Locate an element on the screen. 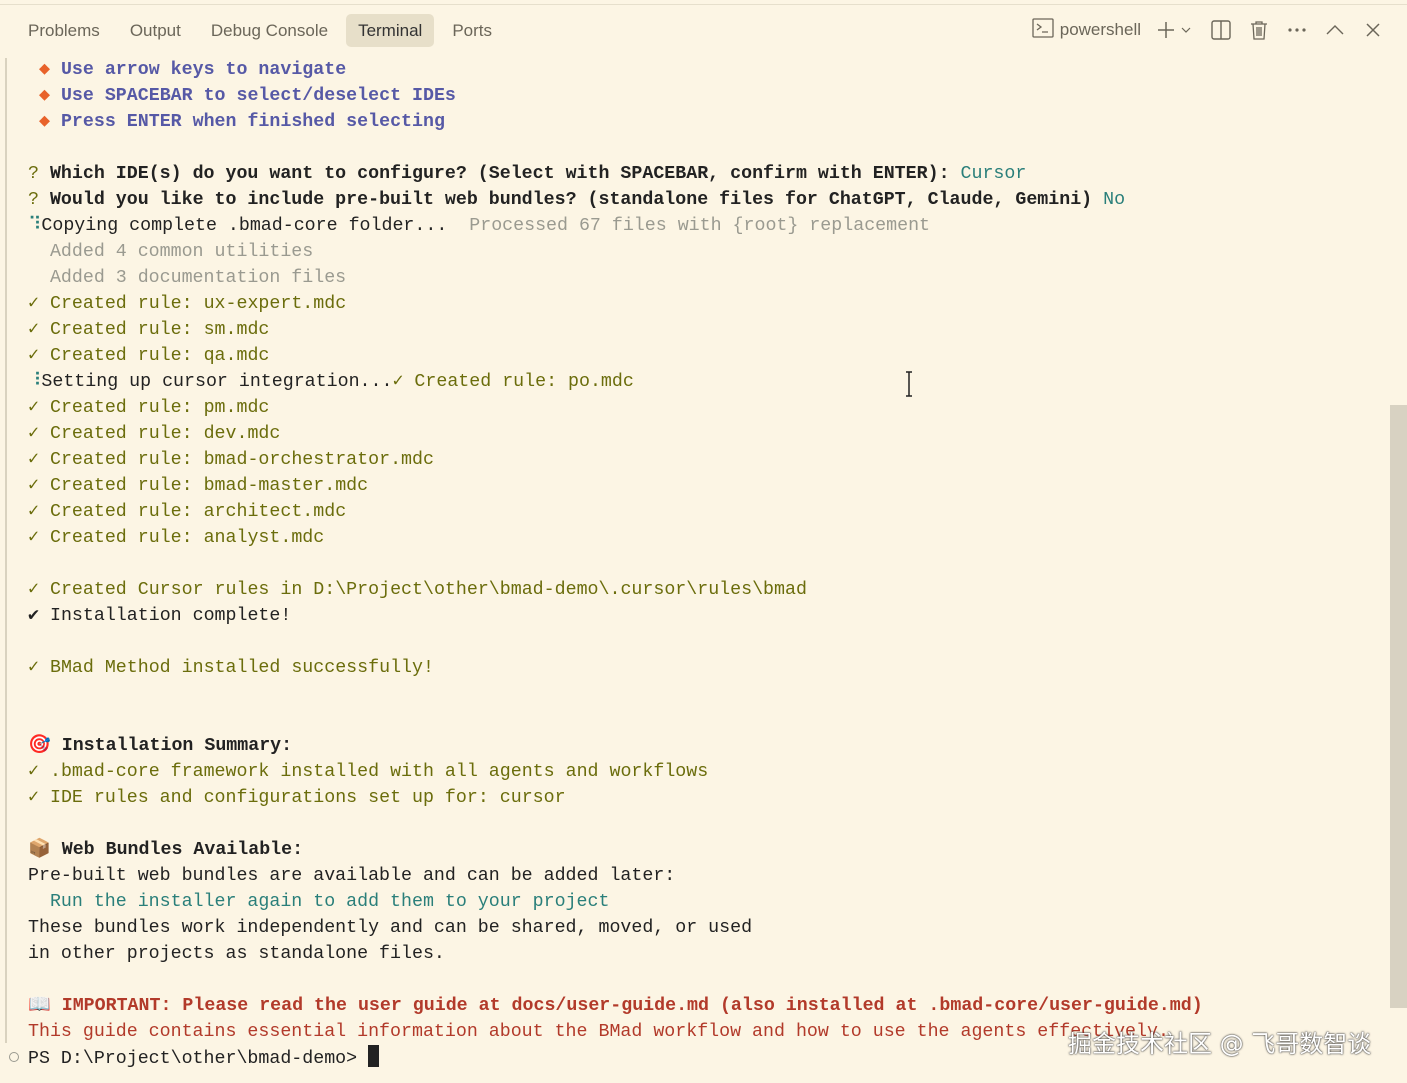  terminal-text: Use SPACEBAR to select/deselect IDEs is located at coordinates (258, 96).